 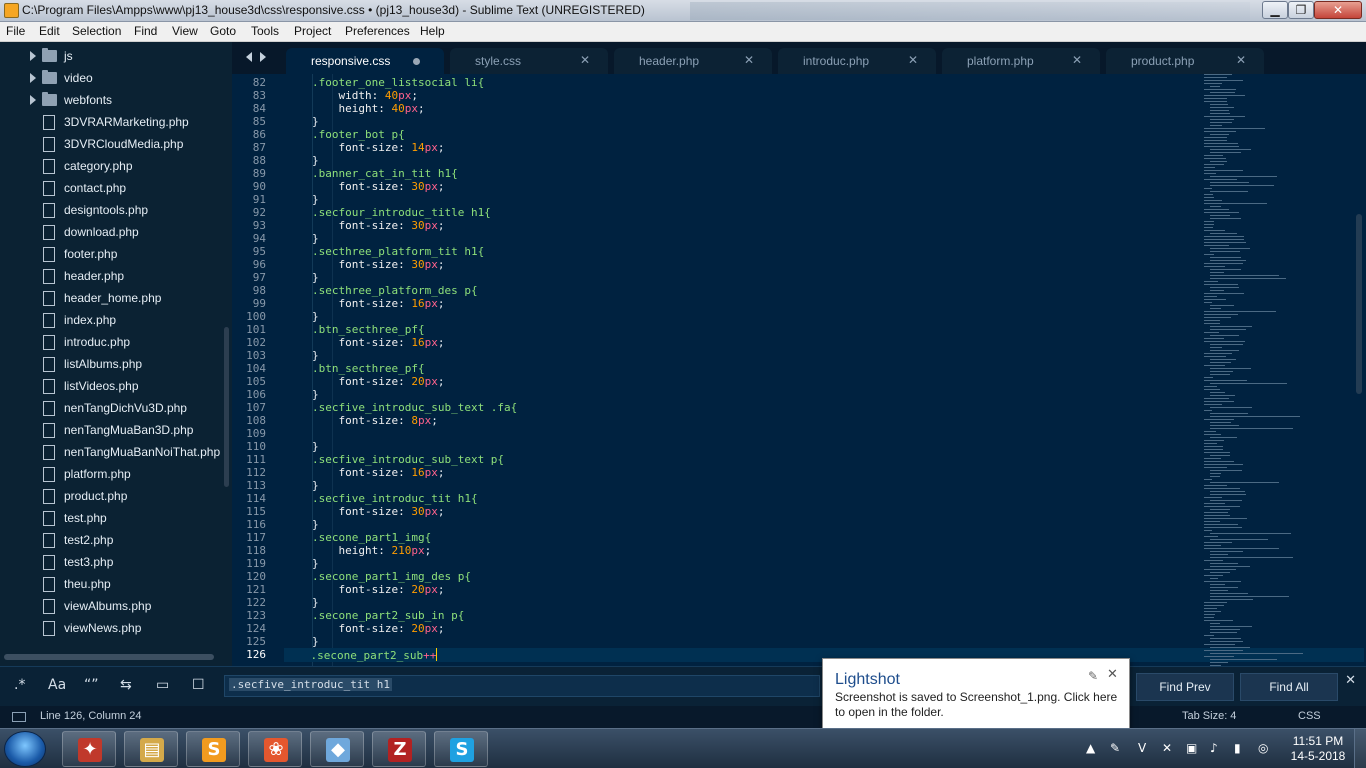 I want to click on menu-find: Find, so click(x=145, y=31).